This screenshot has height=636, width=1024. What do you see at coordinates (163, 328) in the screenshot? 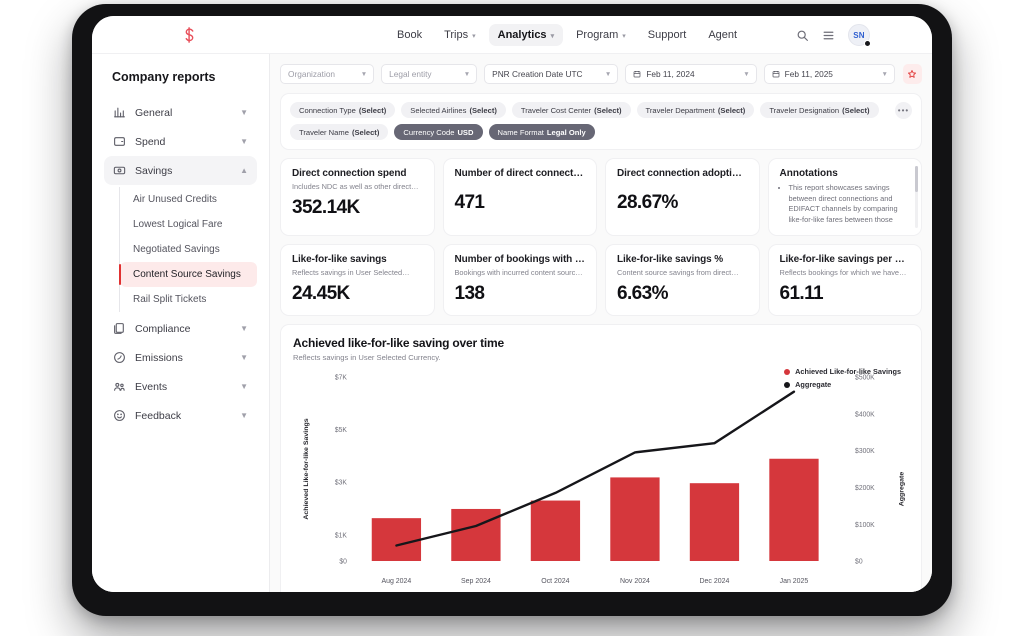
I see `sidebar-item-label: Compliance` at bounding box center [163, 328].